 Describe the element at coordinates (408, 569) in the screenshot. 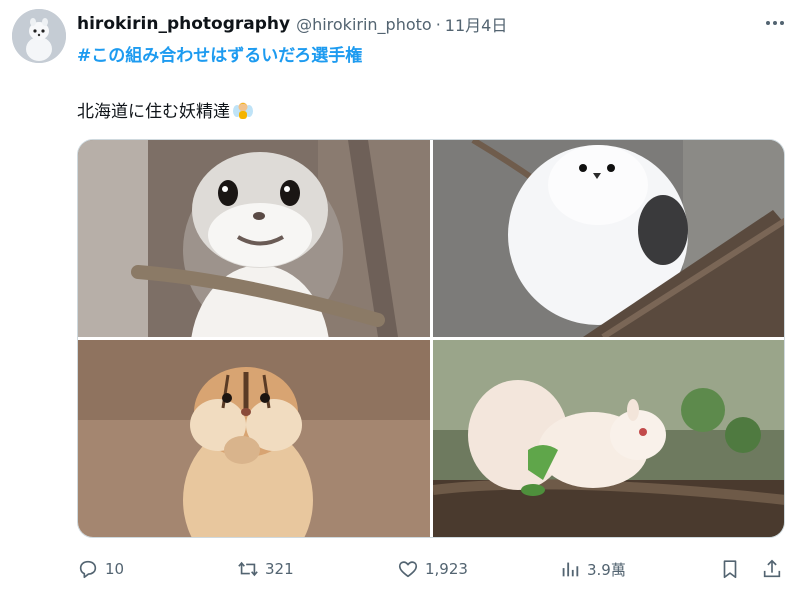

I see `heart-icon` at that location.